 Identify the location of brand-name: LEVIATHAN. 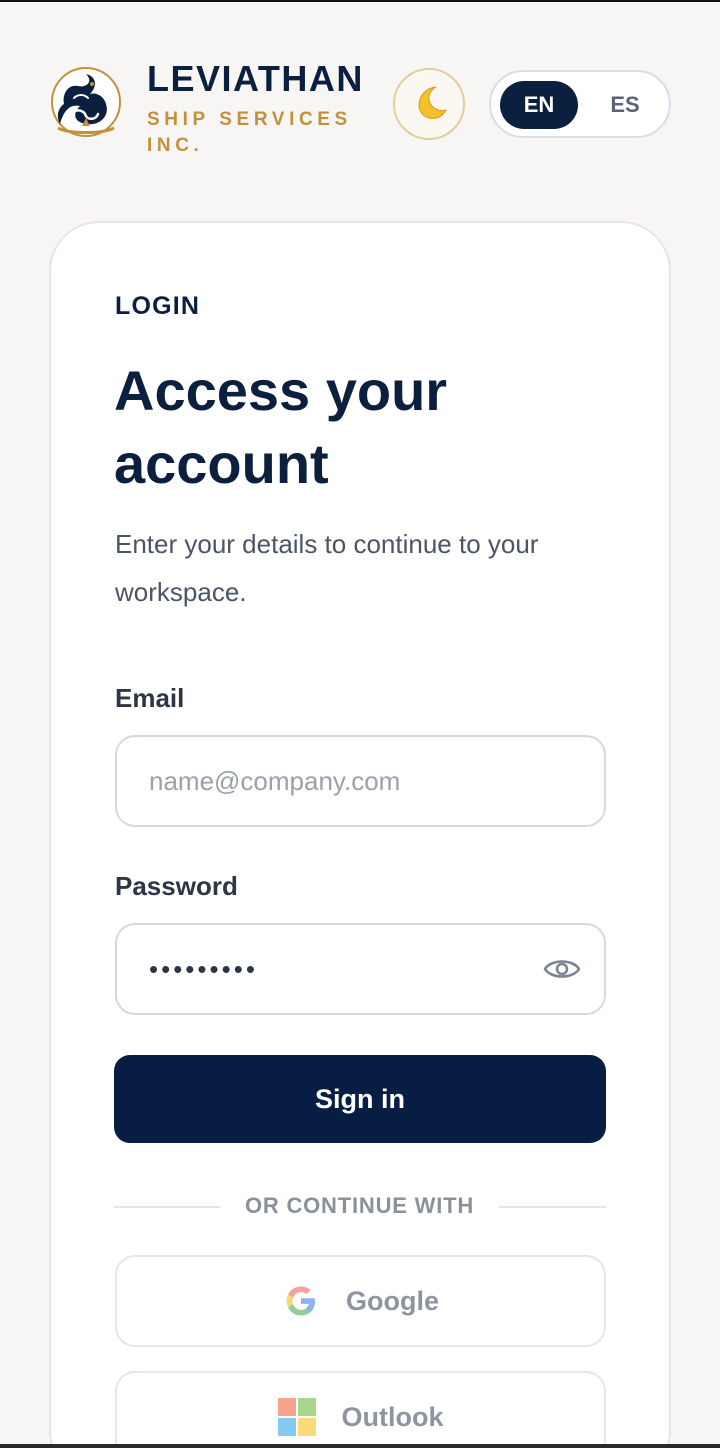
(255, 78).